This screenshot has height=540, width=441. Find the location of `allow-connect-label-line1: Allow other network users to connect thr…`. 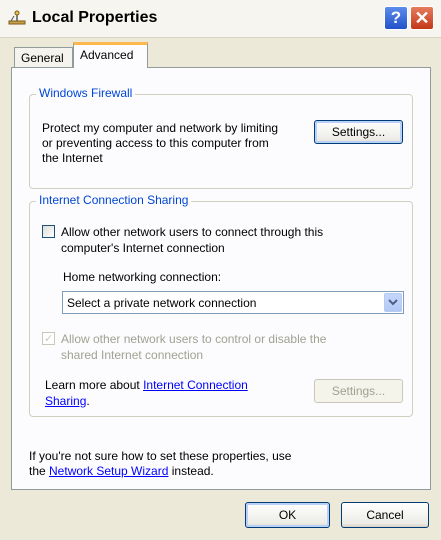

allow-connect-label-line1: Allow other network users to connect thr… is located at coordinates (192, 232).